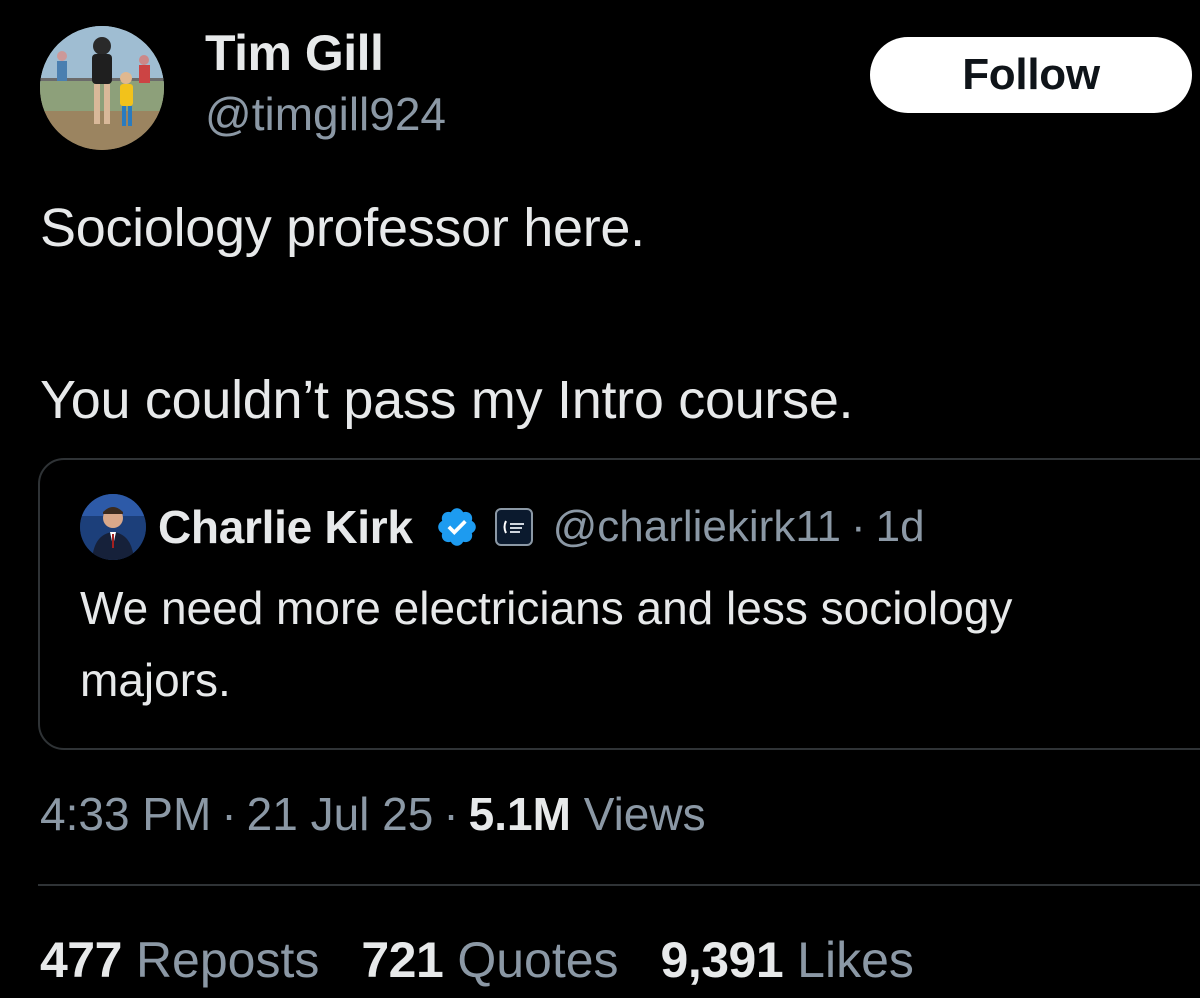 Image resolution: width=1200 pixels, height=998 pixels. What do you see at coordinates (81, 960) in the screenshot?
I see `reposts-count: 477` at bounding box center [81, 960].